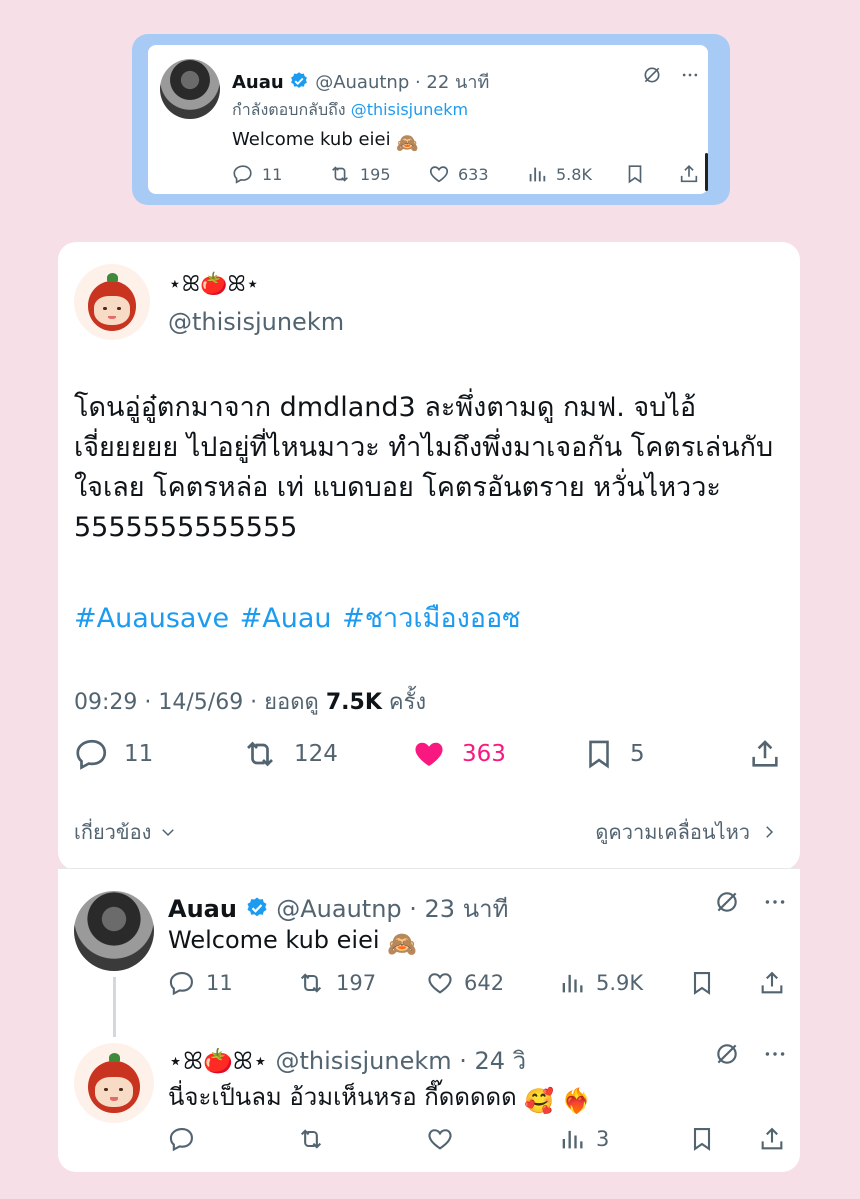  What do you see at coordinates (686, 832) in the screenshot?
I see `view-activity-link: ดูความเคลื่อนไหว` at bounding box center [686, 832].